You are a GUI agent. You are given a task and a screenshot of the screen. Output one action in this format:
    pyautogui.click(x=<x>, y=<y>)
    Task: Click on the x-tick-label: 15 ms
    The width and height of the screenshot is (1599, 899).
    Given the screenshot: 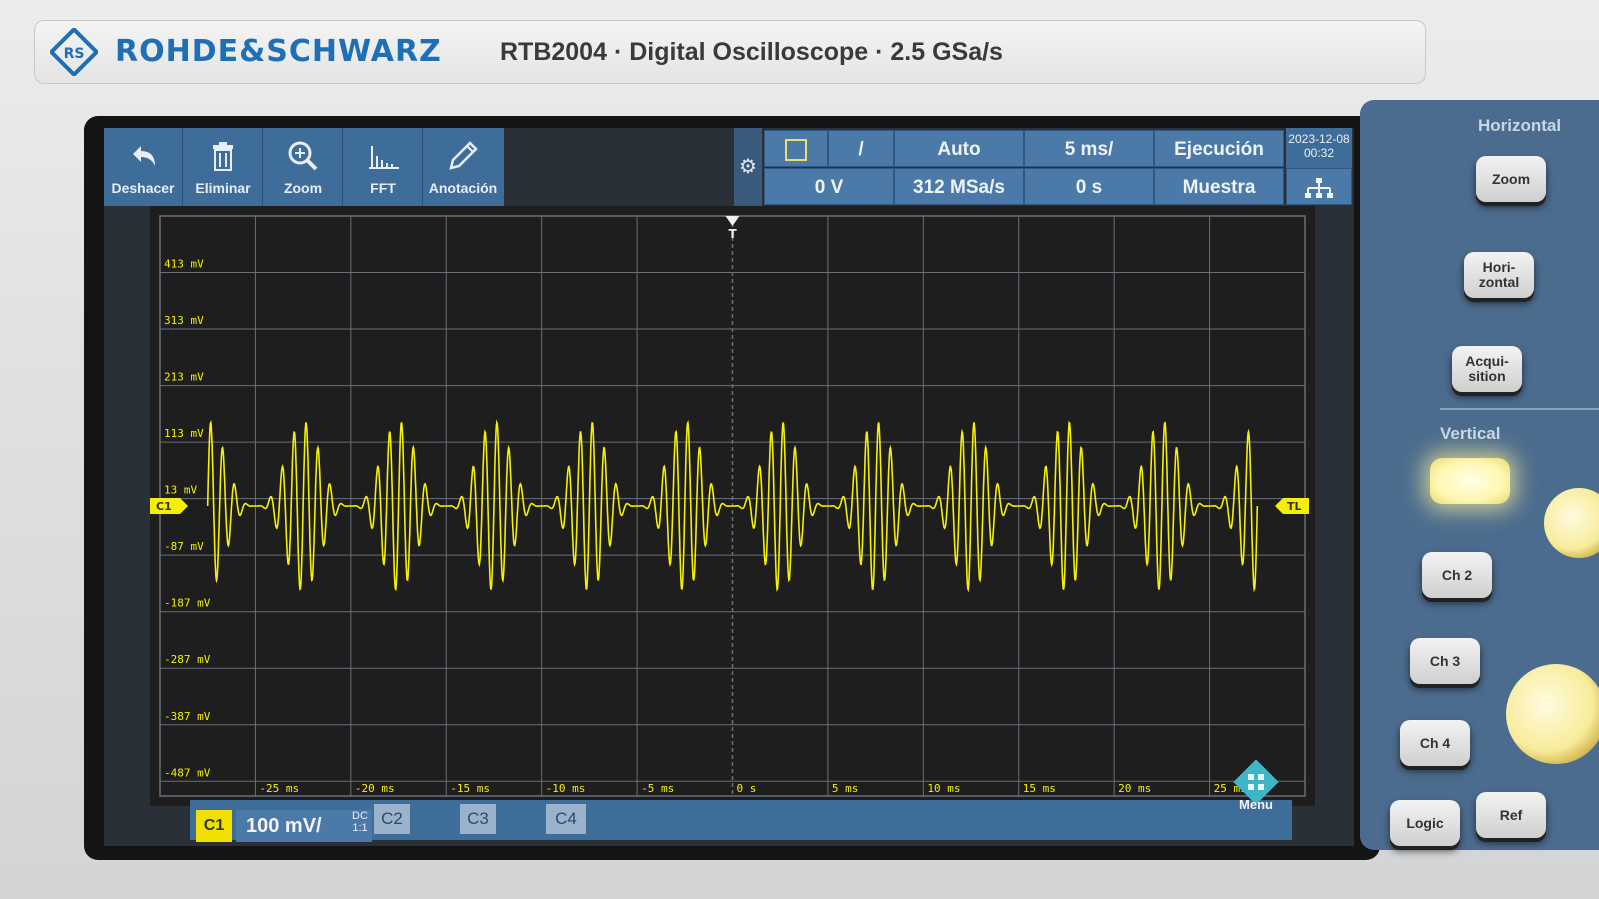 What is the action you would take?
    pyautogui.click(x=1039, y=788)
    